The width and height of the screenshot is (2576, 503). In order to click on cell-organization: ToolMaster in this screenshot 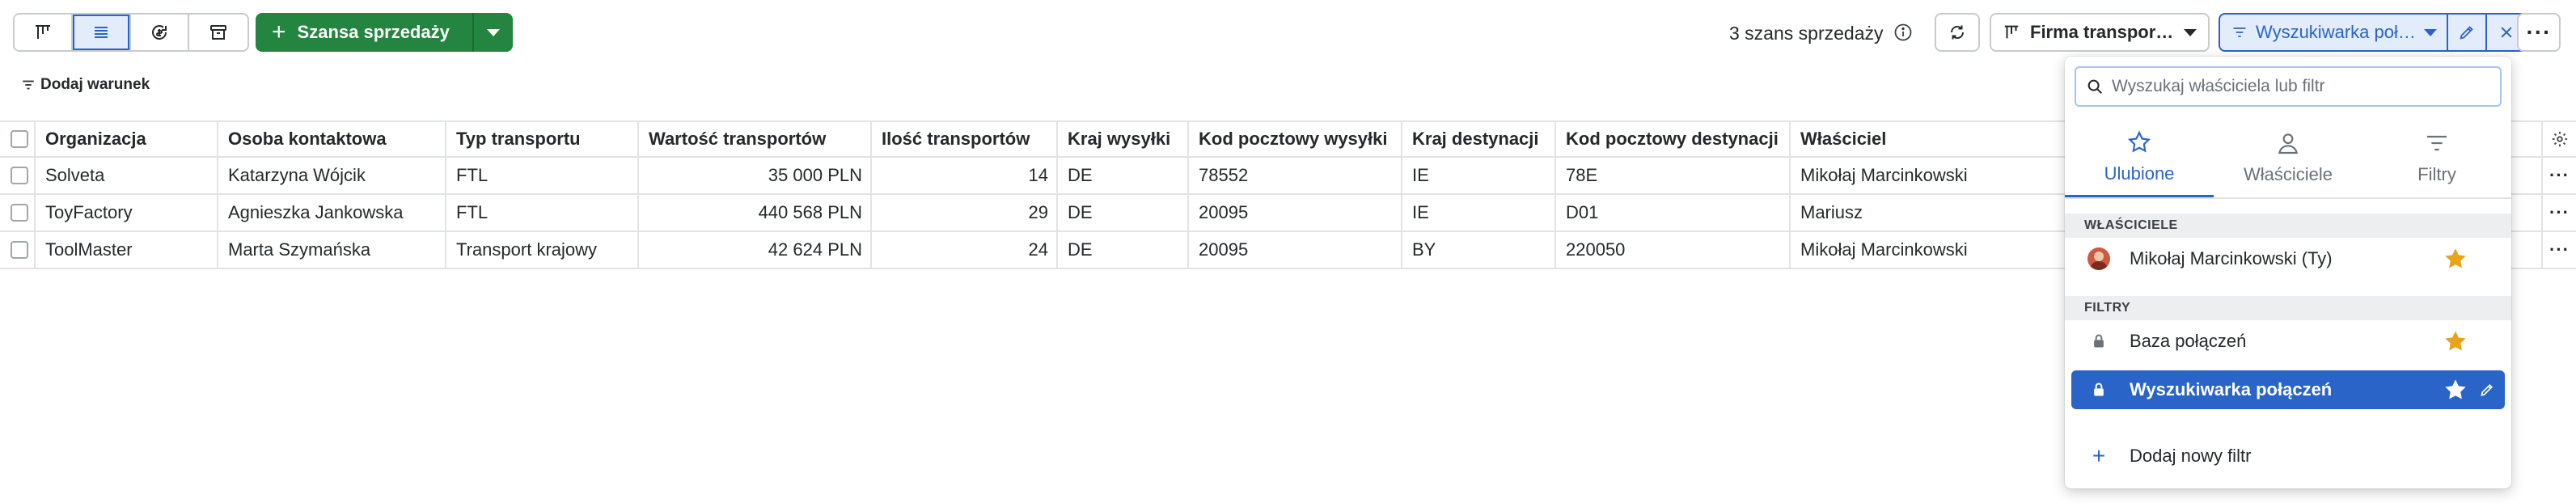, I will do `click(126, 250)`.